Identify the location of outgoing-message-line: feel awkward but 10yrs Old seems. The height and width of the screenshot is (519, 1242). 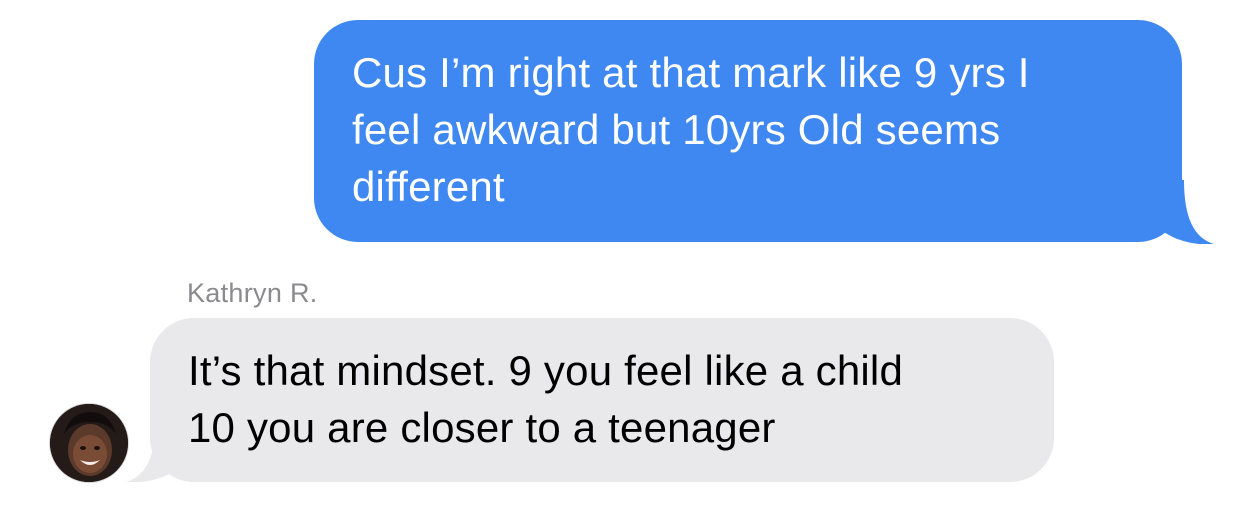
(676, 129).